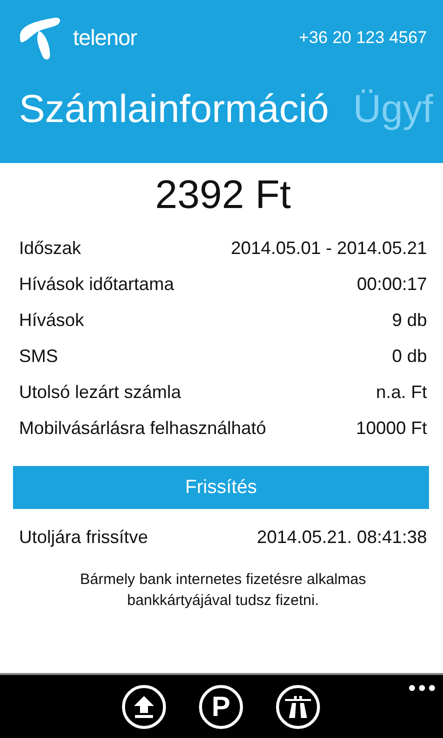 The width and height of the screenshot is (443, 738). I want to click on detail-label: Mobilvásárlásra felhasználható, so click(142, 428).